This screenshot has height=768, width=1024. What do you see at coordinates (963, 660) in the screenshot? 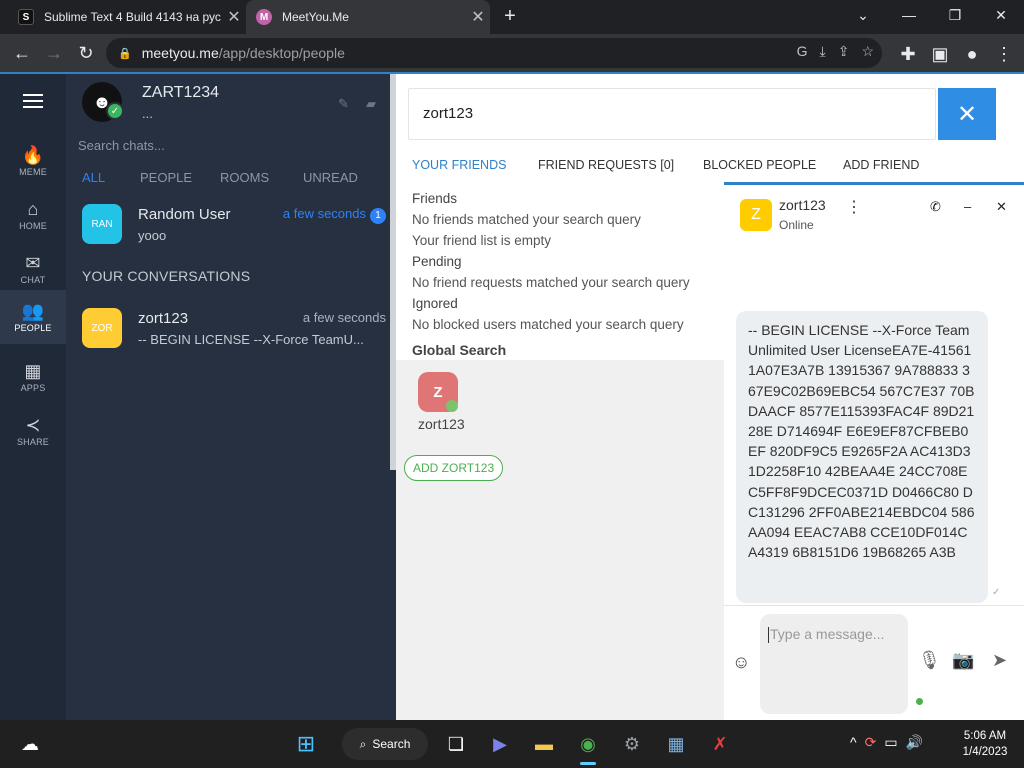
I see `camera-icon: 📷` at bounding box center [963, 660].